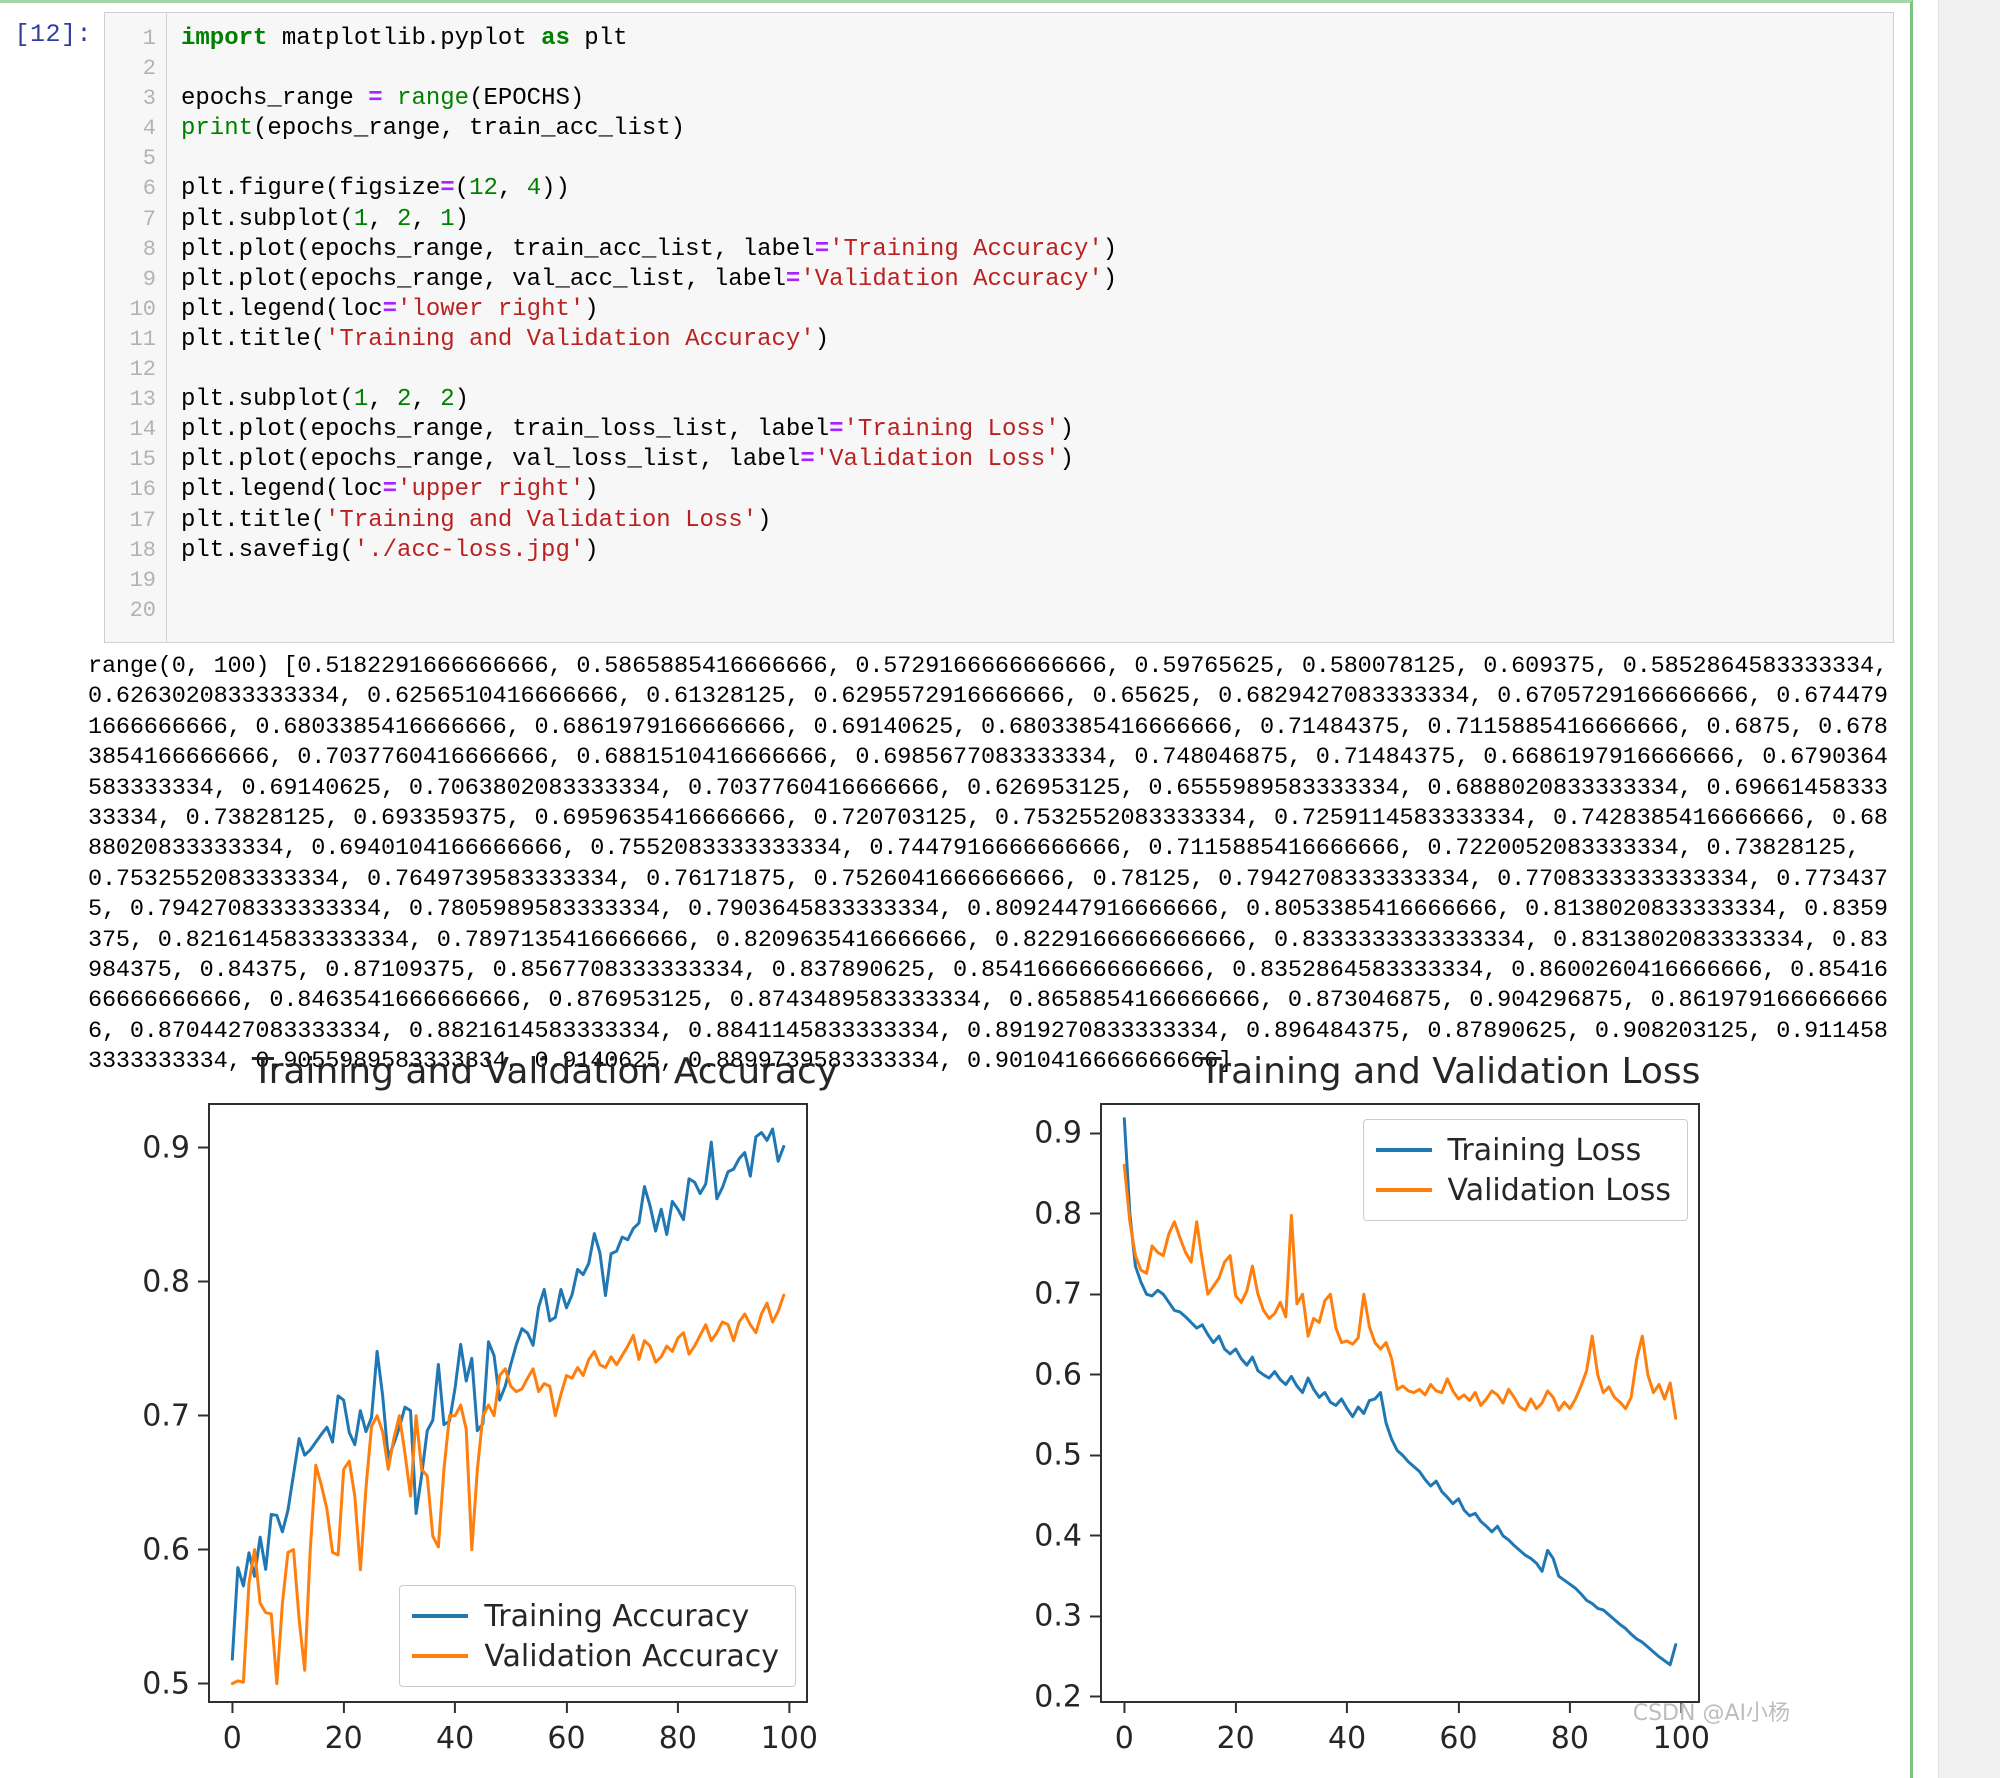  What do you see at coordinates (1068, 1535) in the screenshot?
I see `y-tick-label: 0.4` at bounding box center [1068, 1535].